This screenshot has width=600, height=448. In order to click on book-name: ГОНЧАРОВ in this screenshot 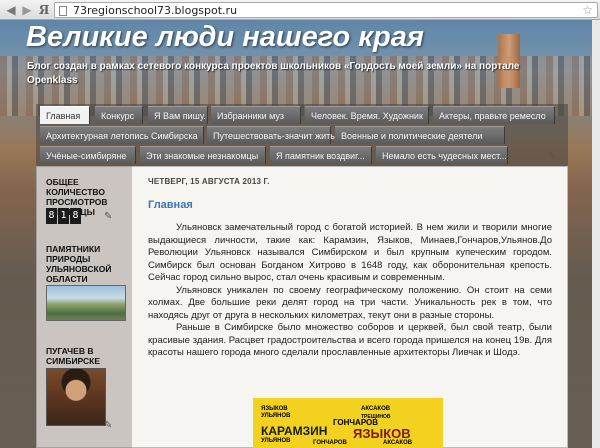, I will do `click(330, 443)`.